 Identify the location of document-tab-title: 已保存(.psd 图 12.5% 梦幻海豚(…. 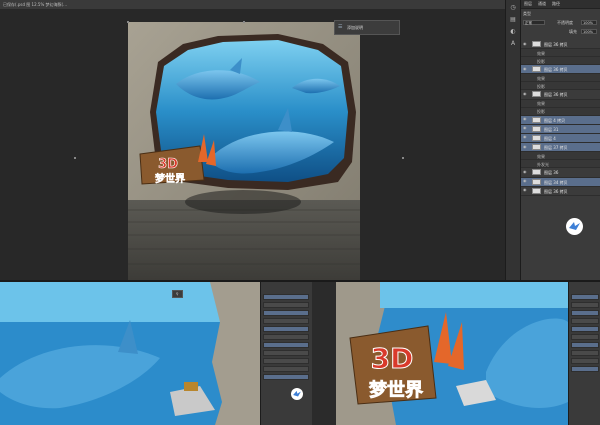
(35, 4).